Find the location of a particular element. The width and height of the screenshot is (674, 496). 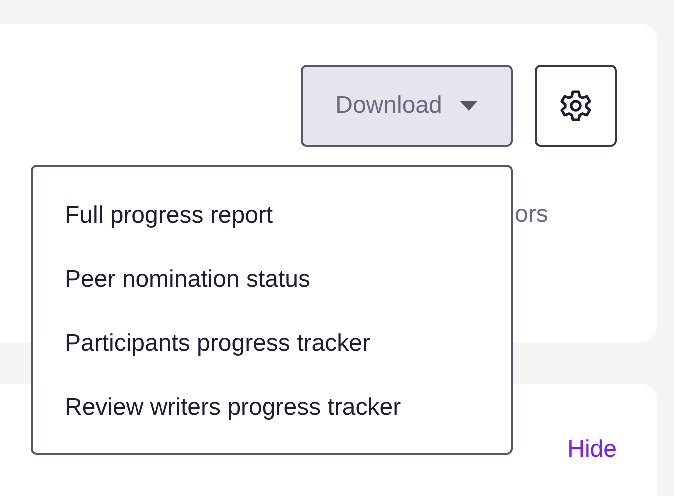

menu-item: Full progress report is located at coordinates (272, 216).